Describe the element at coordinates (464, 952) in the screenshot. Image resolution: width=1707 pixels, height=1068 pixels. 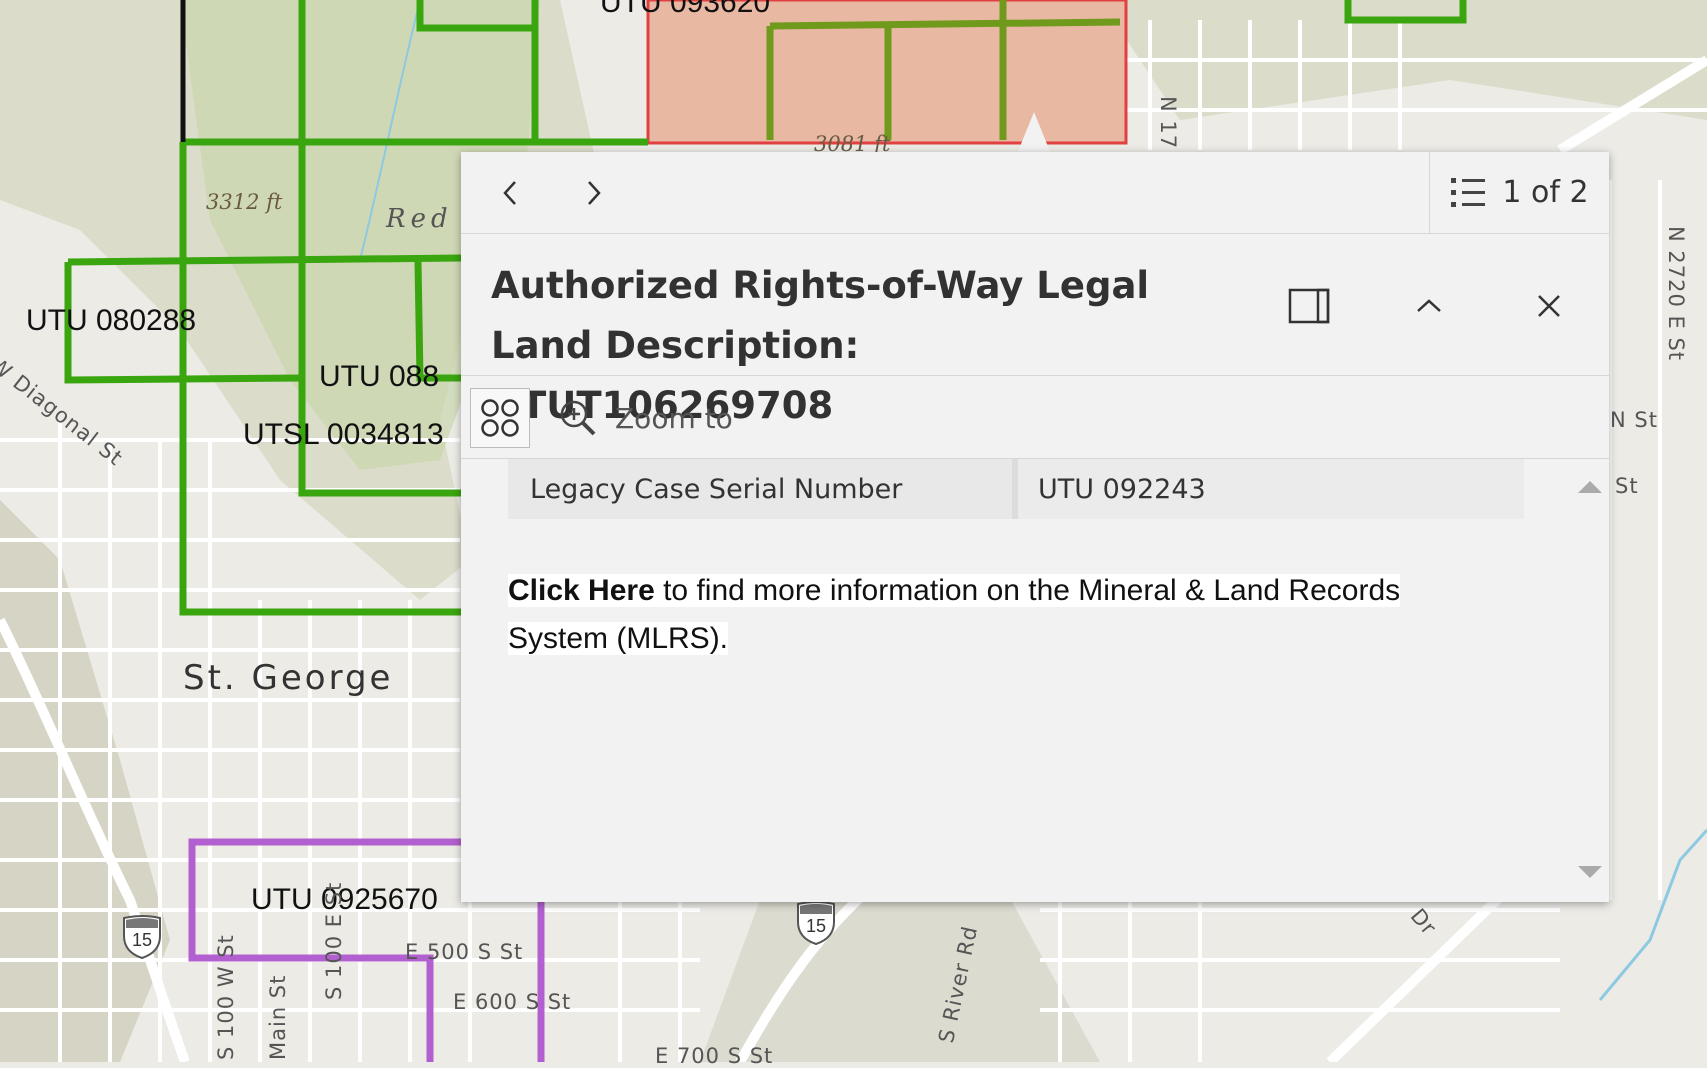
I see `street-label: E 500 S St` at that location.